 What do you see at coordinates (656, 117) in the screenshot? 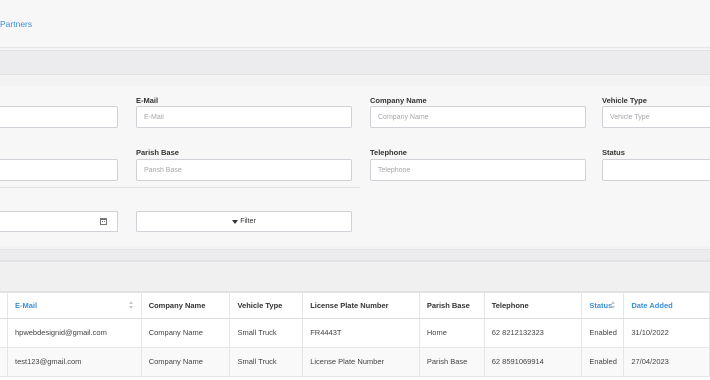
I see `vehicle-type-field` at bounding box center [656, 117].